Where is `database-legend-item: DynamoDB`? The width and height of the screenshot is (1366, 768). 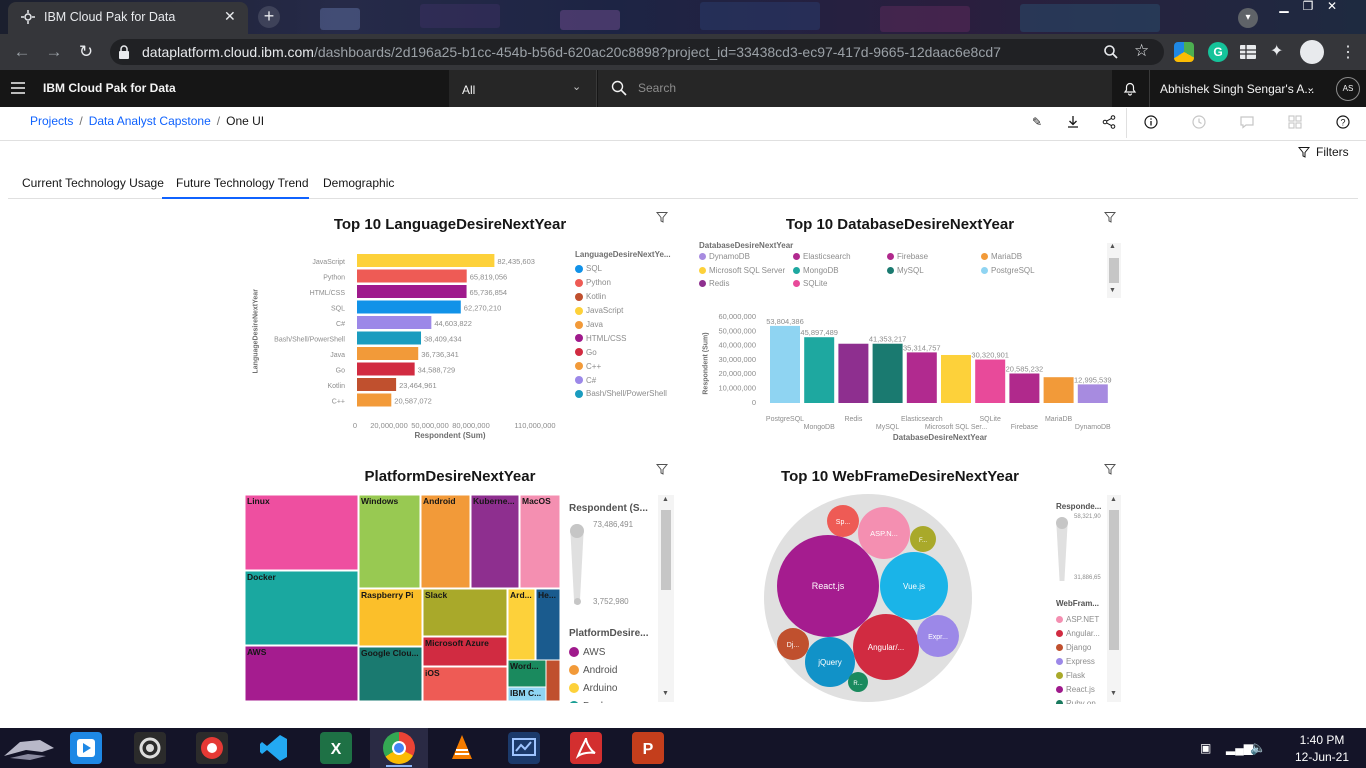
database-legend-item: DynamoDB is located at coordinates (724, 256).